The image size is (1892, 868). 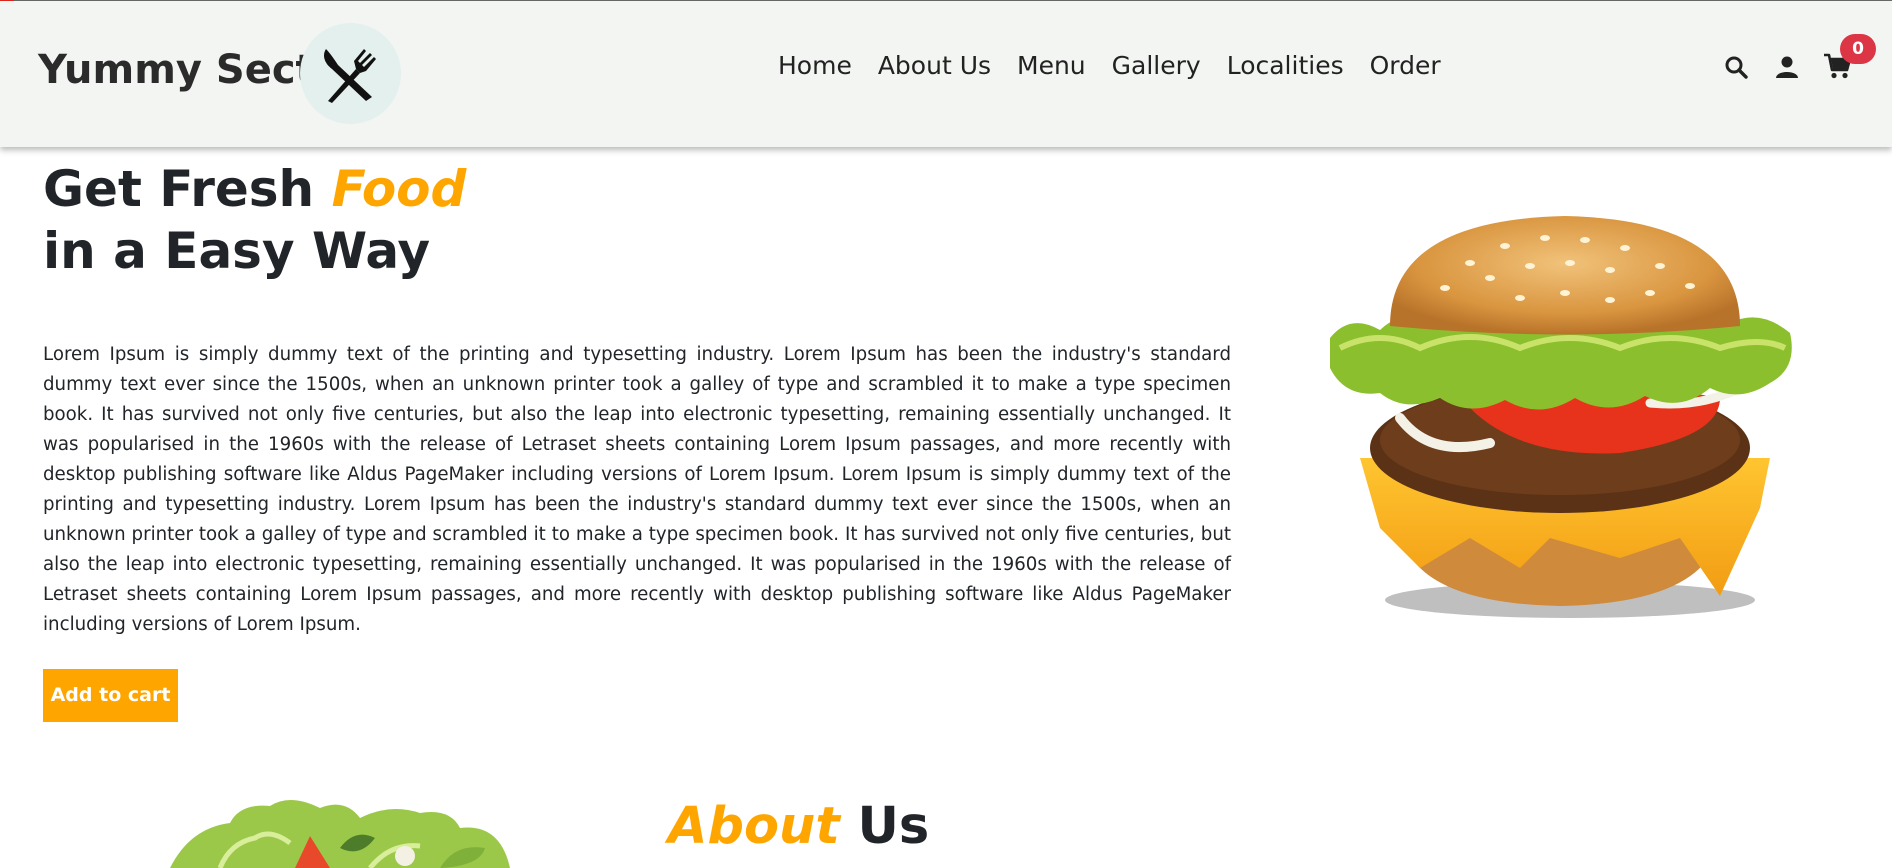 What do you see at coordinates (1858, 49) in the screenshot?
I see `cart-count-badge: 0` at bounding box center [1858, 49].